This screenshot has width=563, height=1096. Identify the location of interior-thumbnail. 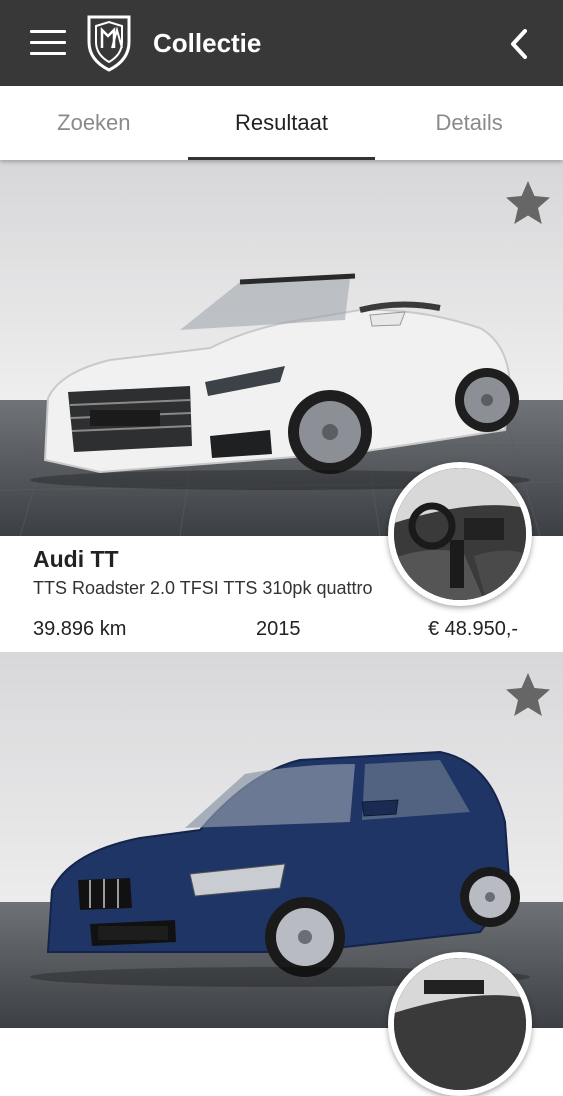
(460, 1024).